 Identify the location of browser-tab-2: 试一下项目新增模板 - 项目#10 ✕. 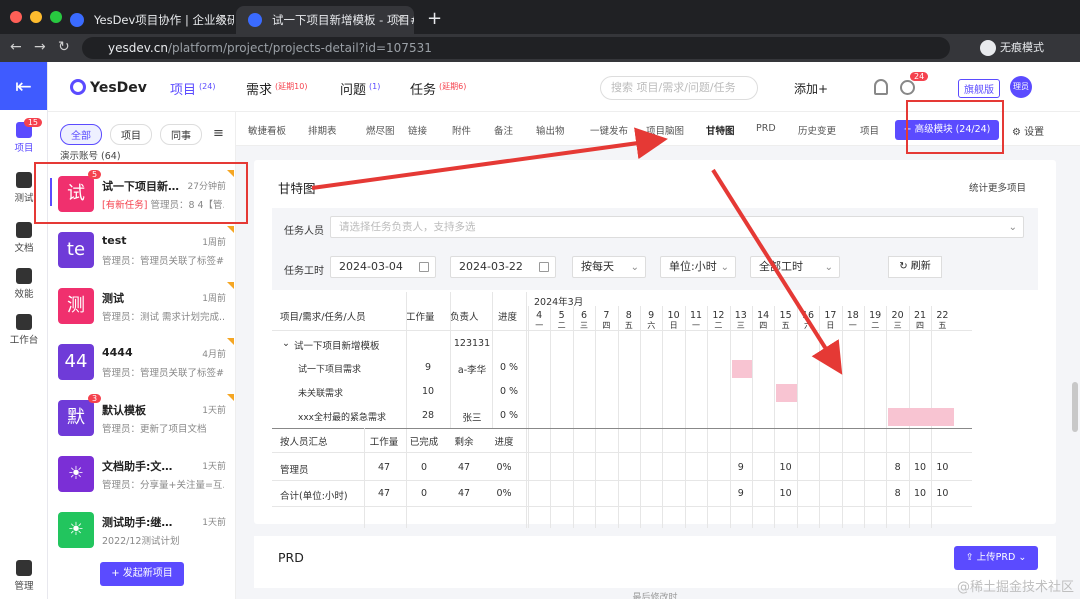
(325, 20).